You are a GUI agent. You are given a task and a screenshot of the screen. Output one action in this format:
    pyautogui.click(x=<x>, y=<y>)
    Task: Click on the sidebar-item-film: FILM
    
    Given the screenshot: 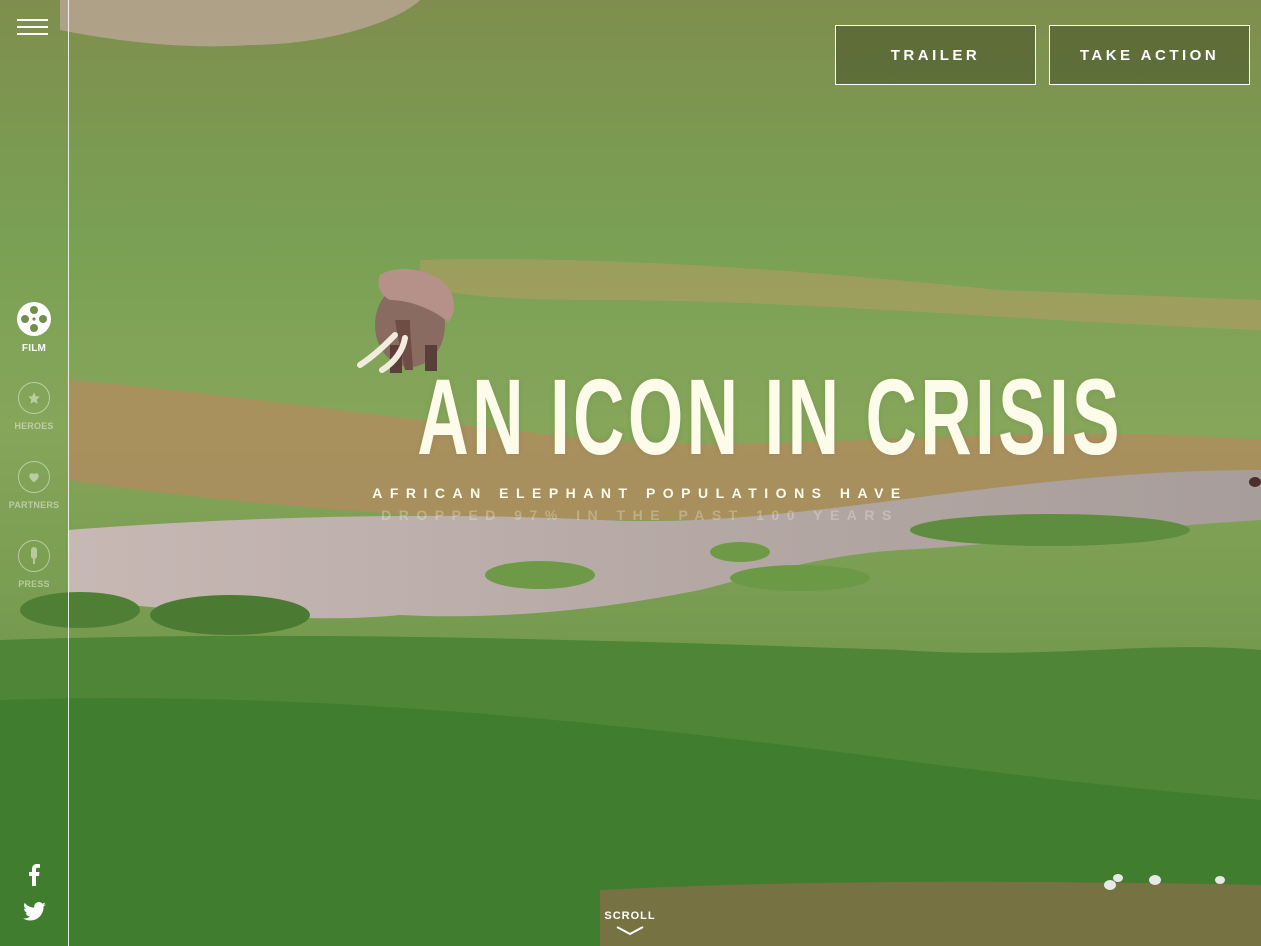 What is the action you would take?
    pyautogui.click(x=34, y=327)
    